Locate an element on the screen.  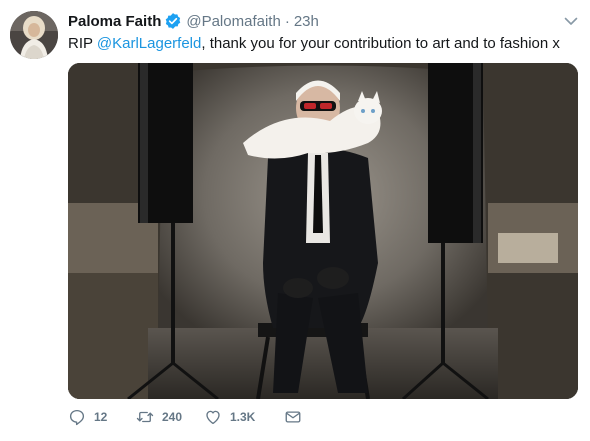
heart-icon is located at coordinates (213, 417).